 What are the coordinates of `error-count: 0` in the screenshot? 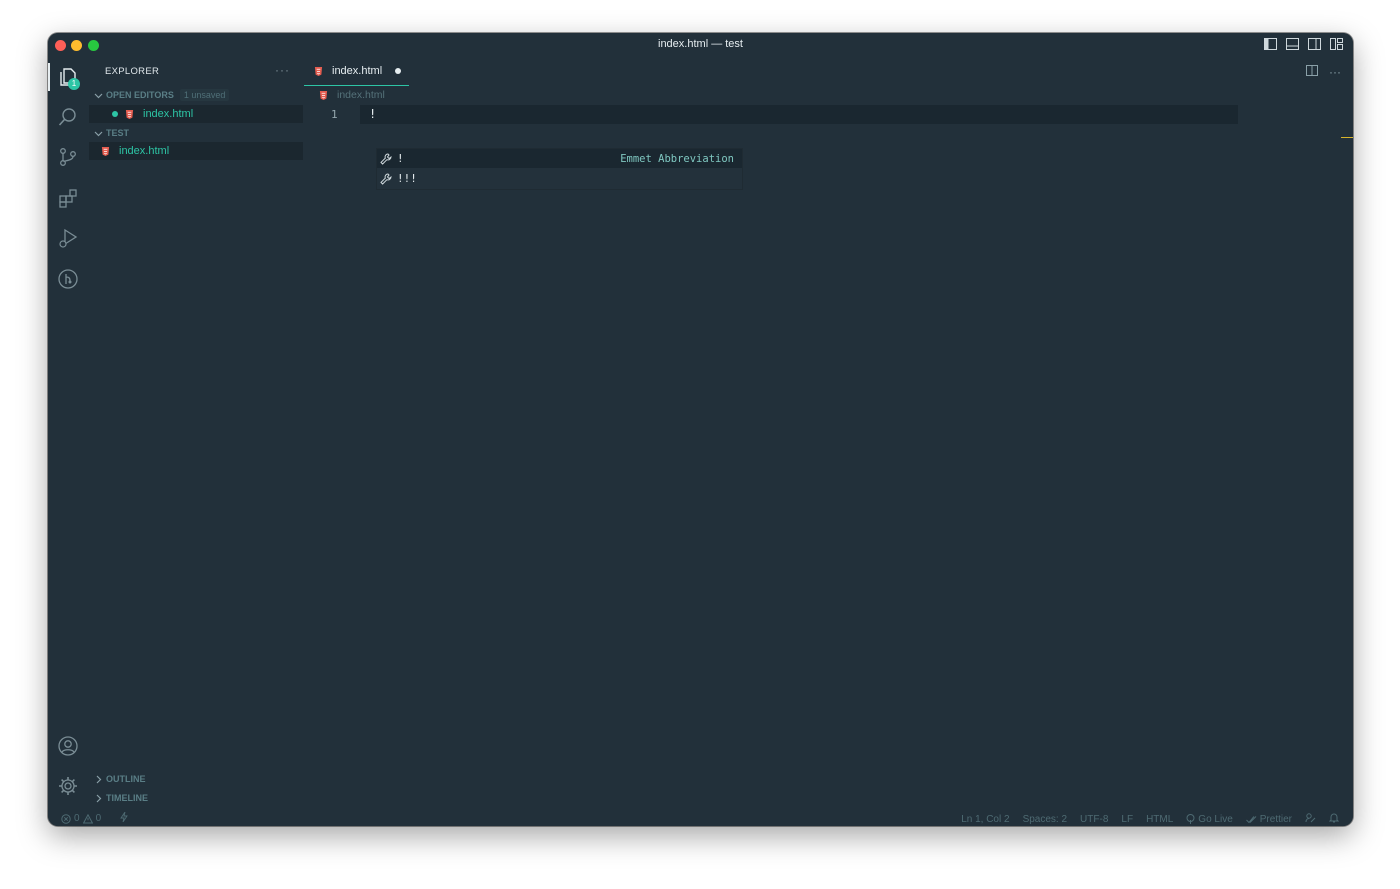 It's located at (77, 818).